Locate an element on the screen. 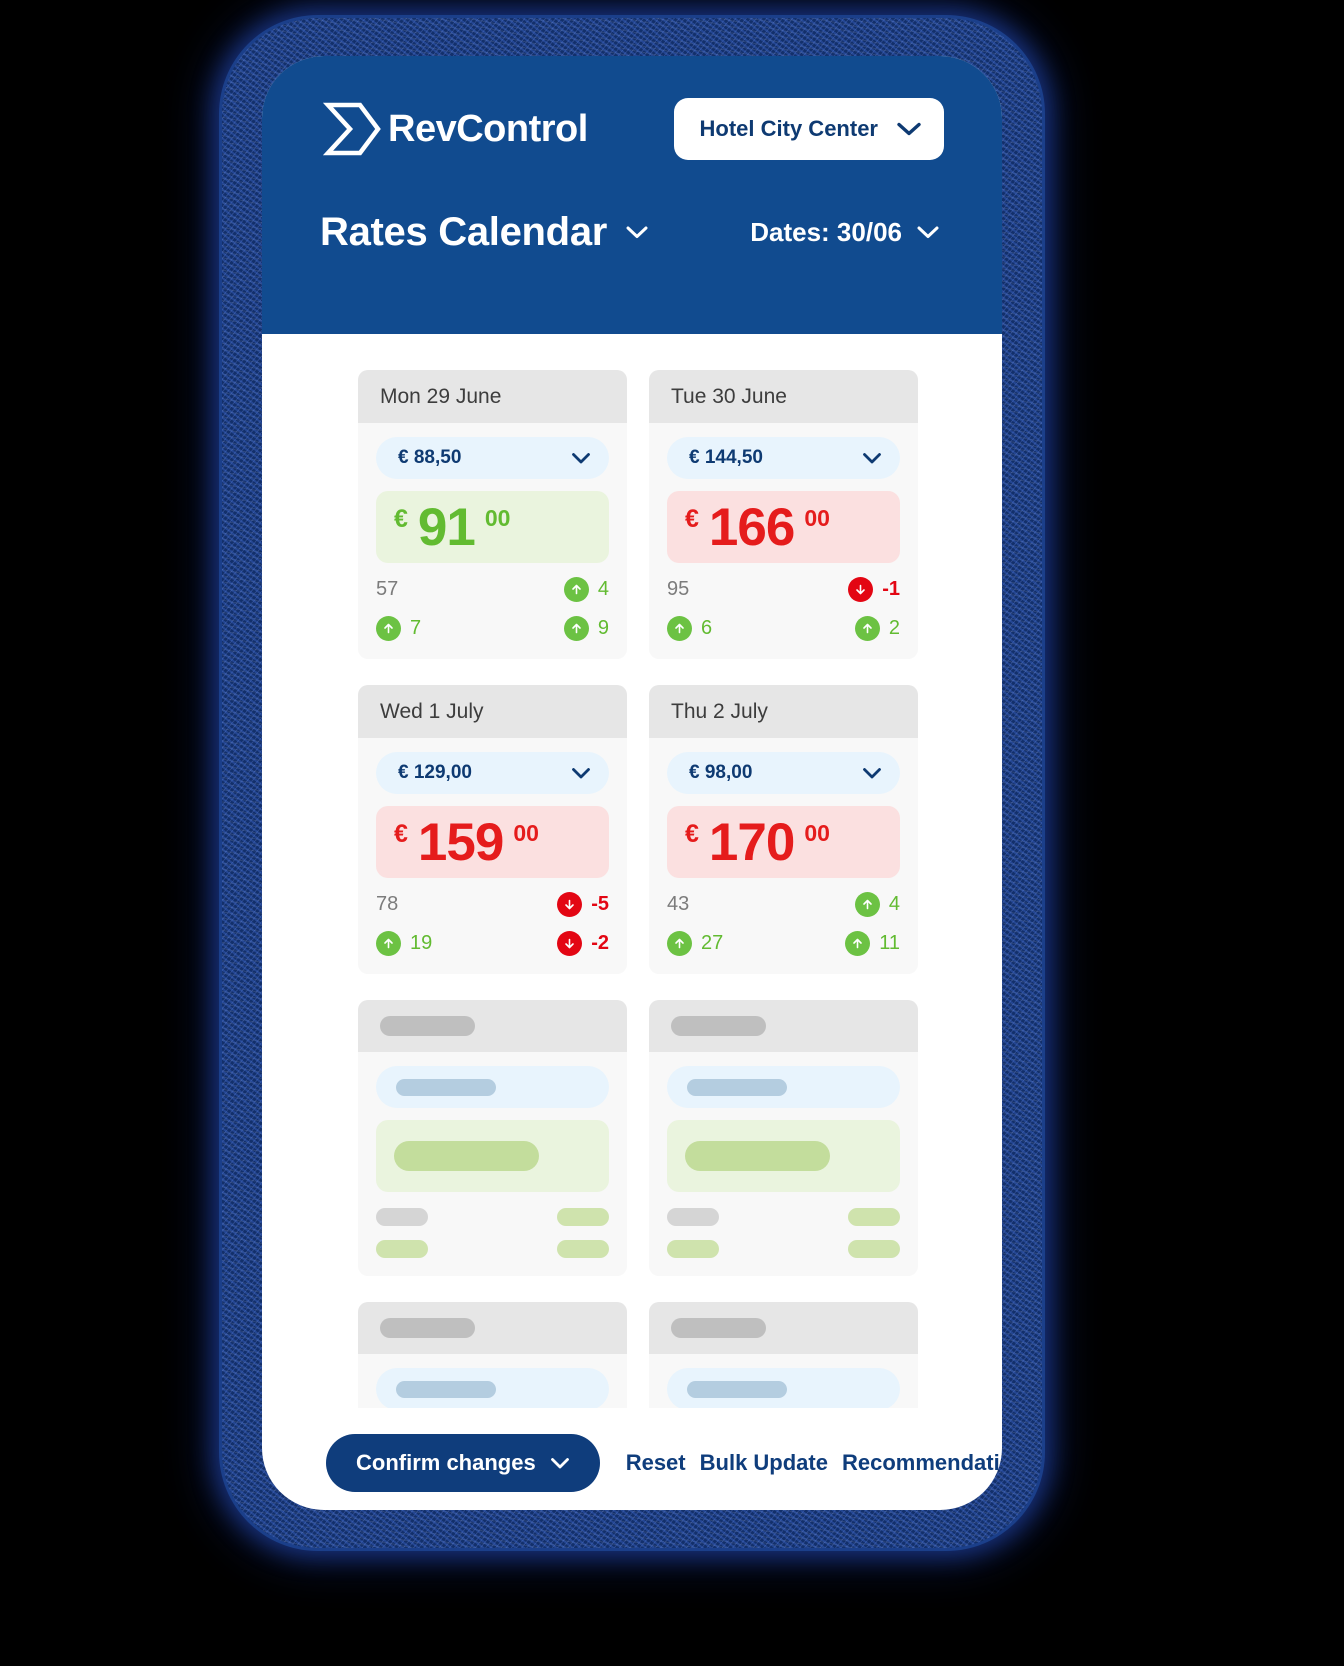 The height and width of the screenshot is (1666, 1344). day-card: Wed 1 July € 129,00 € 159 00 78 -5 19 -2 is located at coordinates (492, 829).